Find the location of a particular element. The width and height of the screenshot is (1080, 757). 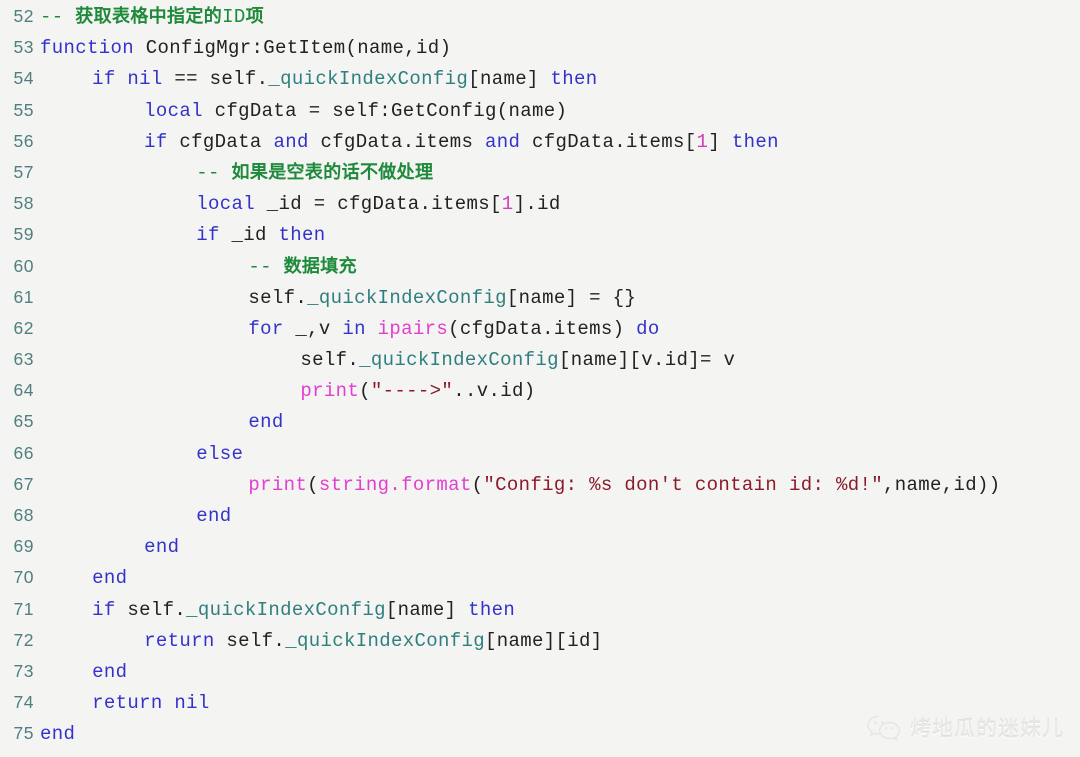

code-text: return self._quickIndexConfig[name][id] is located at coordinates (560, 641).